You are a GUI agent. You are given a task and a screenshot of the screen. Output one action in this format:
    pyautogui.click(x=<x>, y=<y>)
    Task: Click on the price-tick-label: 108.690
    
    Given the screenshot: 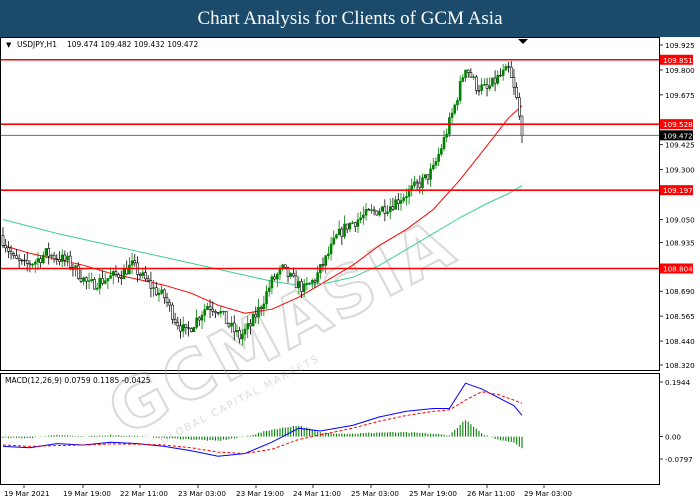 What is the action you would take?
    pyautogui.click(x=680, y=291)
    